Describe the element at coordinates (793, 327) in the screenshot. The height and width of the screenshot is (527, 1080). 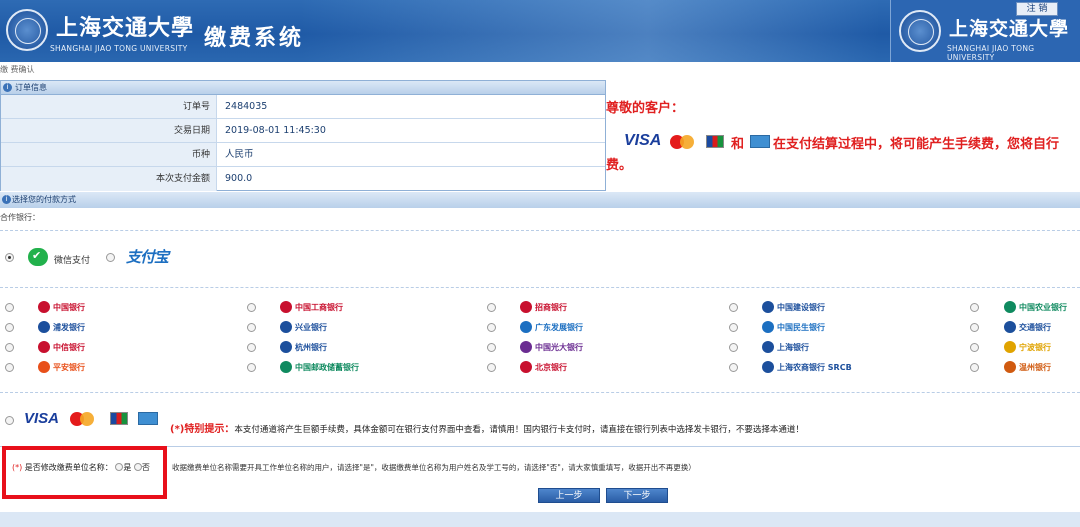
I see `bank-option: 中国民生银行` at that location.